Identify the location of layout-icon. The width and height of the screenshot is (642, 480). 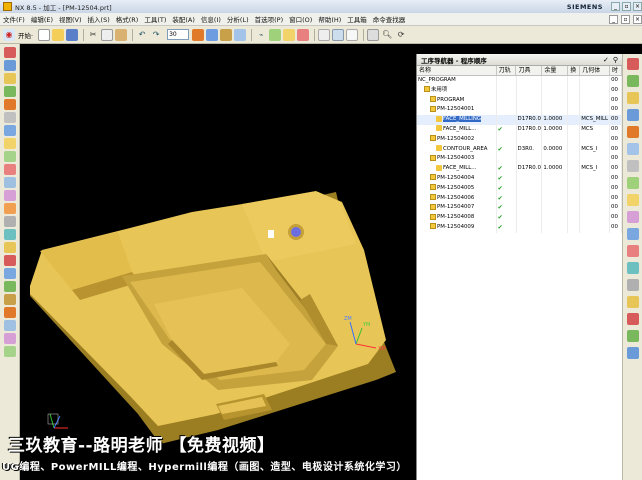
(9, 338).